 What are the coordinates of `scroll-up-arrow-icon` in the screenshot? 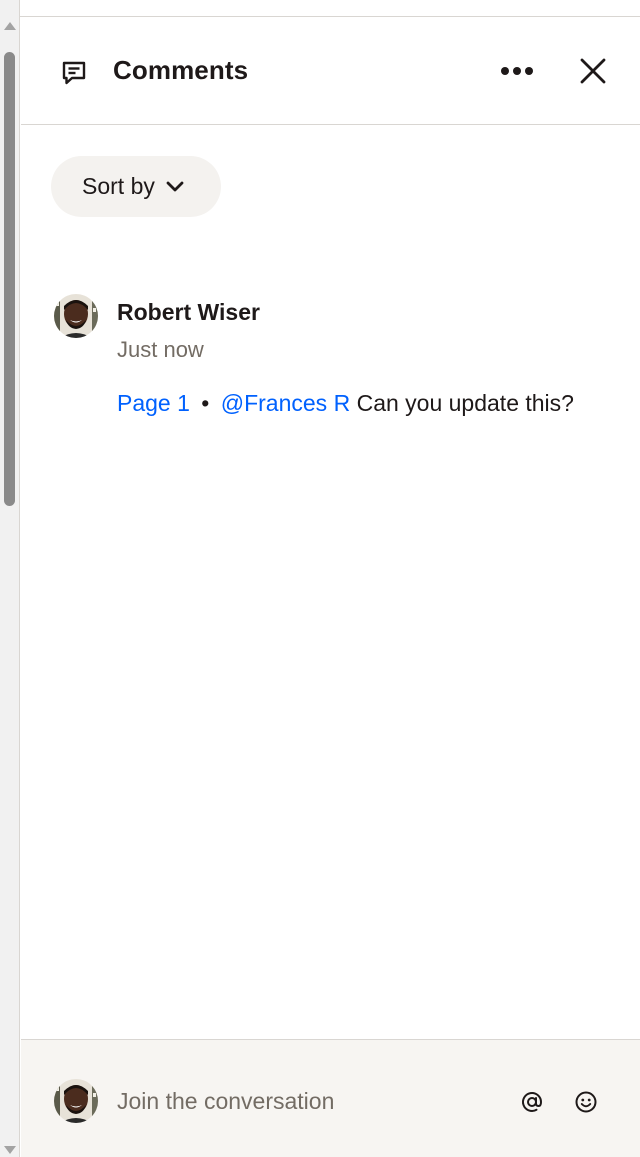 It's located at (10, 26).